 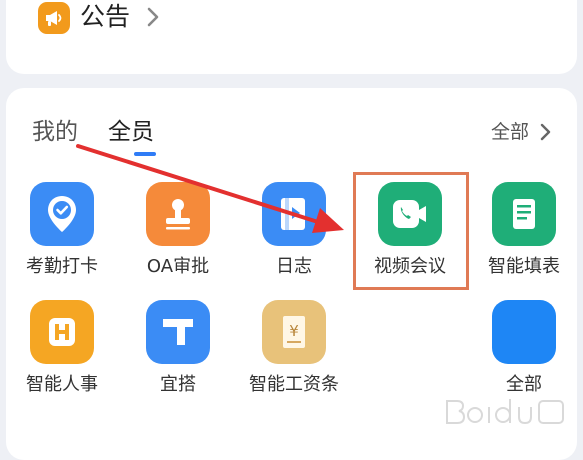 I want to click on app-label: 日志, so click(x=294, y=266).